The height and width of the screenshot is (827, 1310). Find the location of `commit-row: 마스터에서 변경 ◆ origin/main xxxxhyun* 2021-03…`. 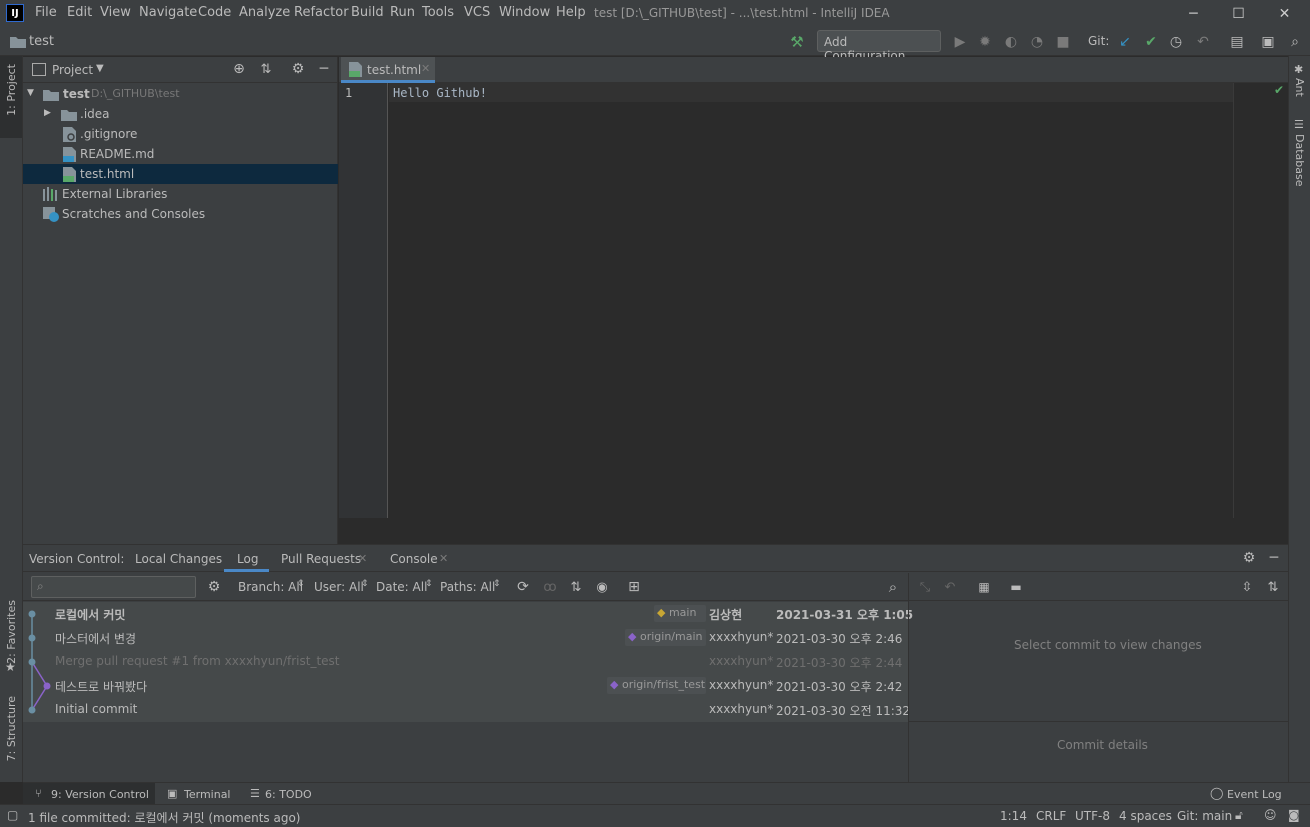

commit-row: 마스터에서 변경 ◆ origin/main xxxxhyun* 2021-03… is located at coordinates (465, 638).